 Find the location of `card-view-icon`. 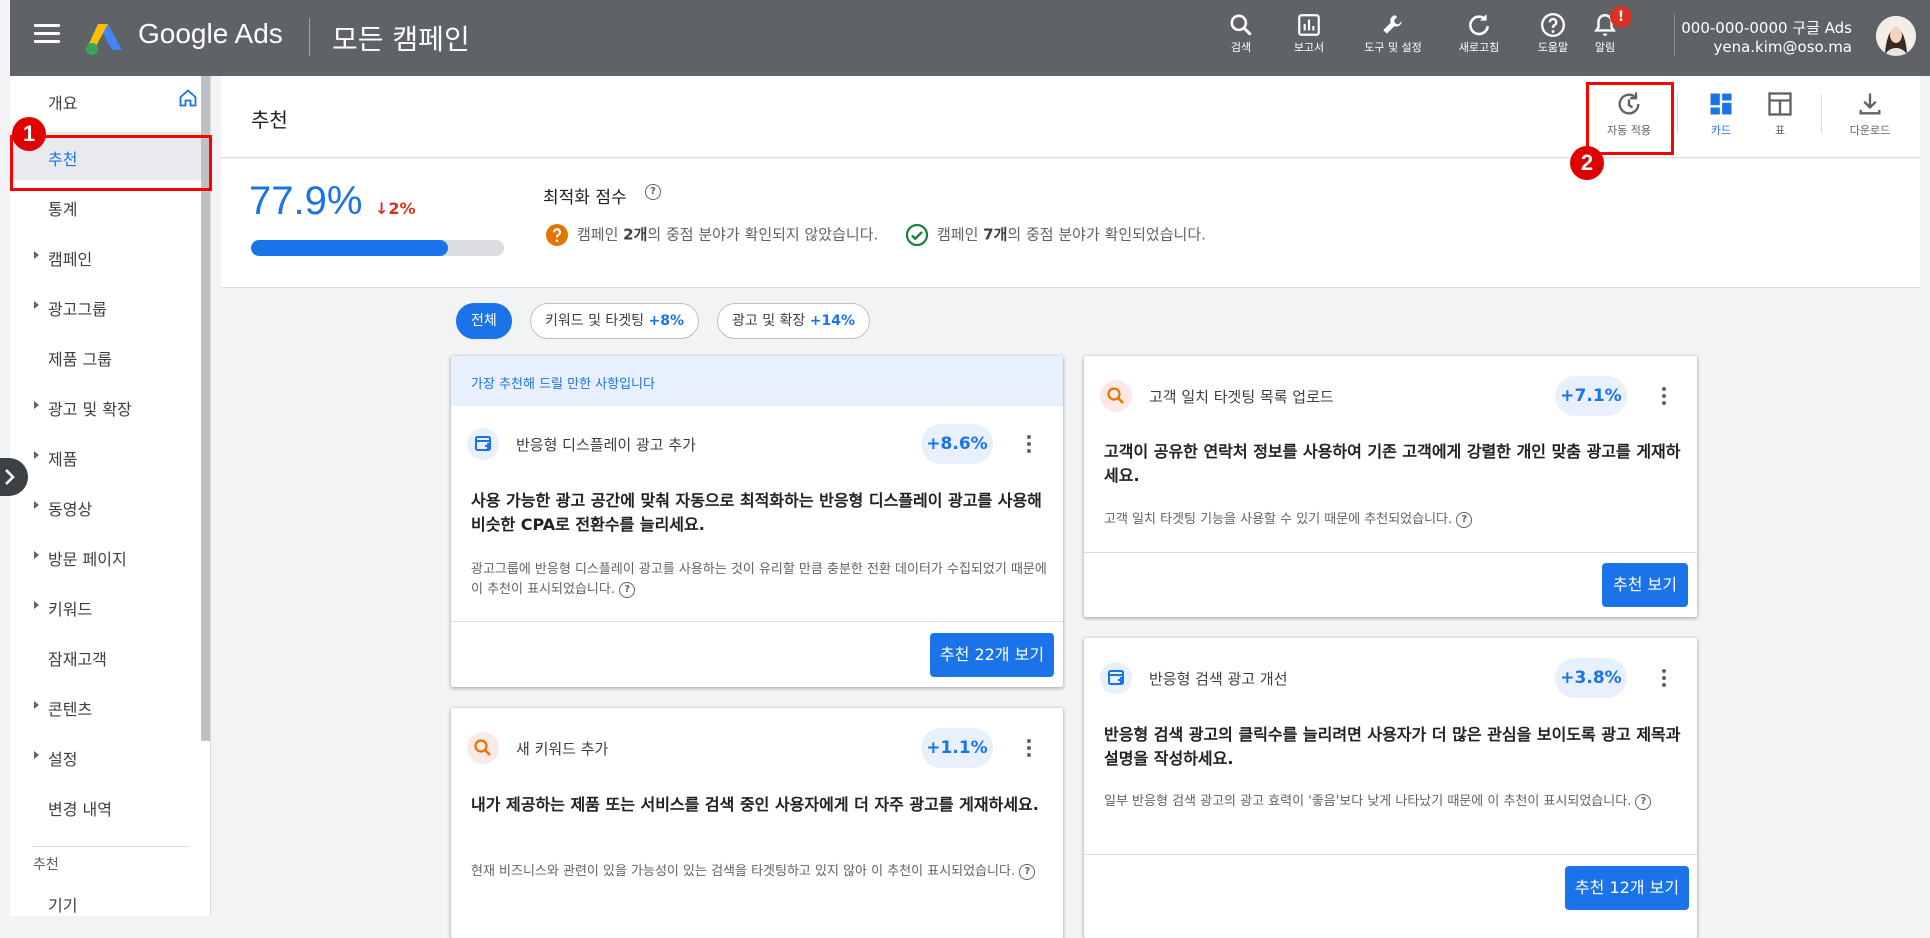

card-view-icon is located at coordinates (1721, 104).